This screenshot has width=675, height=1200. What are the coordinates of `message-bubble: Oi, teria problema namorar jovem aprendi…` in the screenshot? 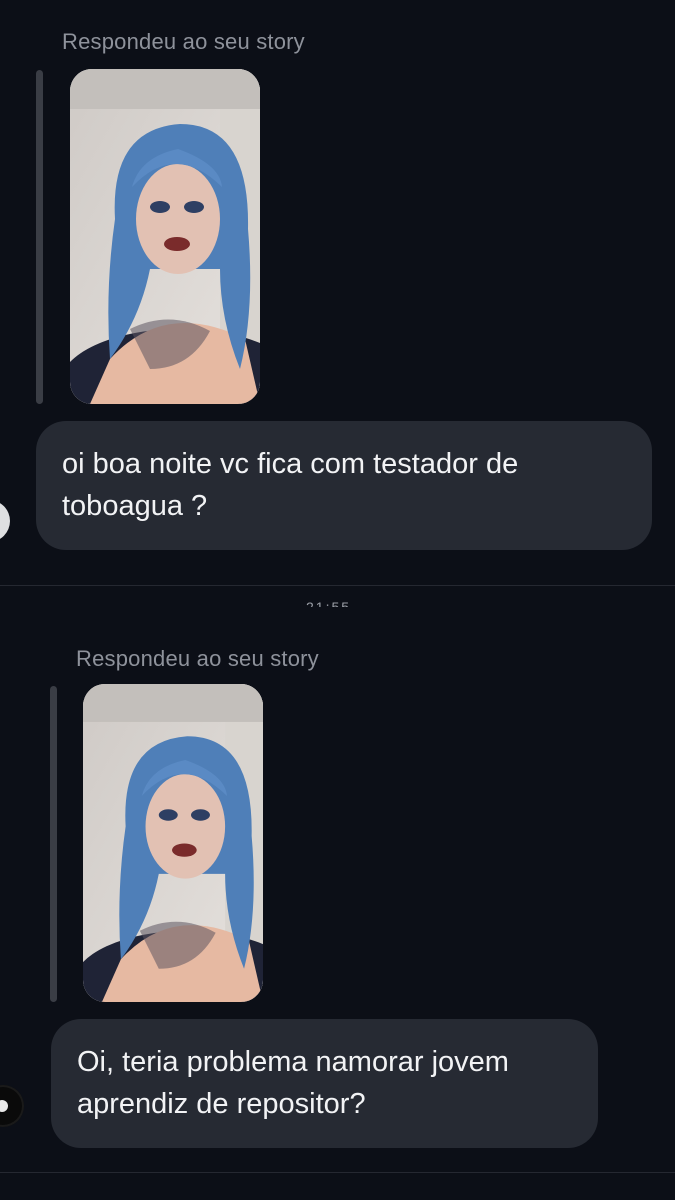 It's located at (324, 1083).